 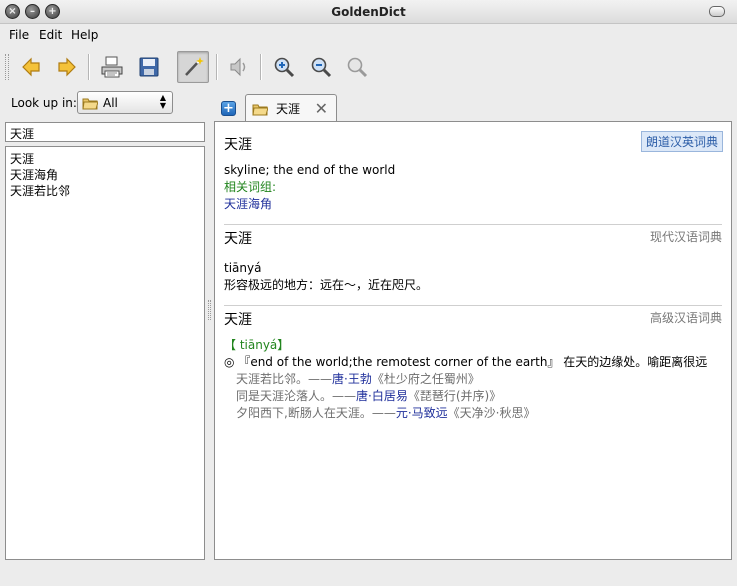 I want to click on shade-window-button, so click(x=717, y=11).